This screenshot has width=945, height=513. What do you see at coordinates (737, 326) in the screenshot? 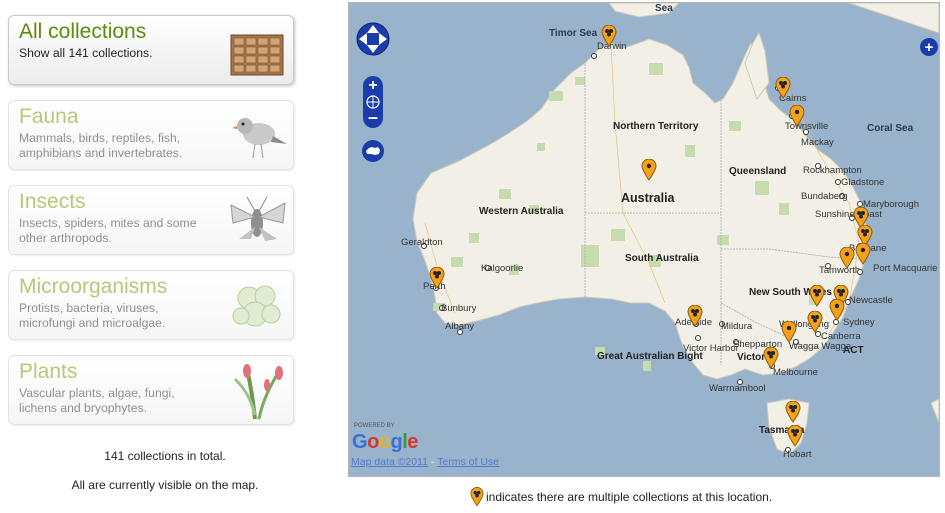
I see `city-label-mildura: Mildura` at bounding box center [737, 326].